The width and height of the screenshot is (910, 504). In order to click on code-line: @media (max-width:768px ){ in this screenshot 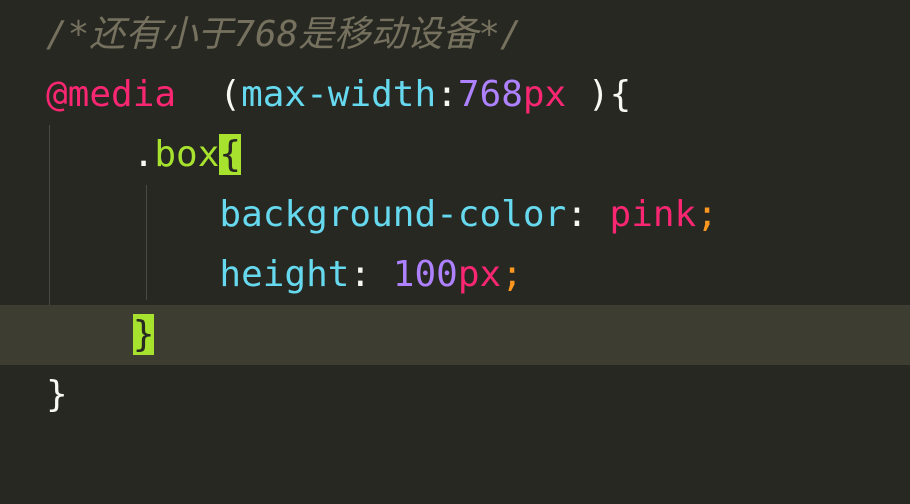, I will do `click(455, 95)`.